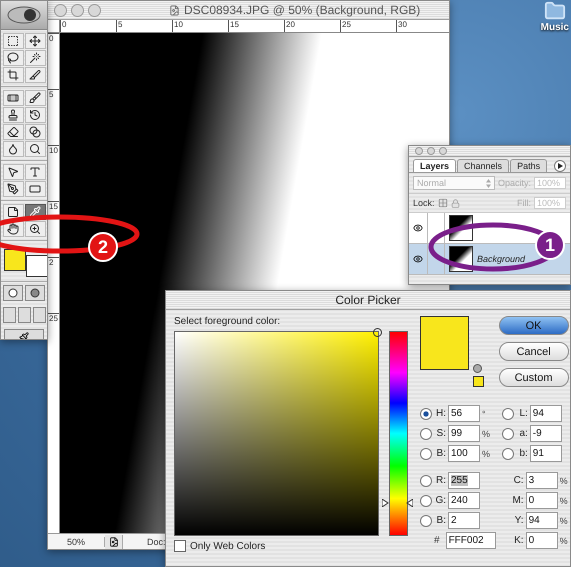 Image resolution: width=571 pixels, height=567 pixels. Describe the element at coordinates (13, 75) in the screenshot. I see `crop-tool` at that location.